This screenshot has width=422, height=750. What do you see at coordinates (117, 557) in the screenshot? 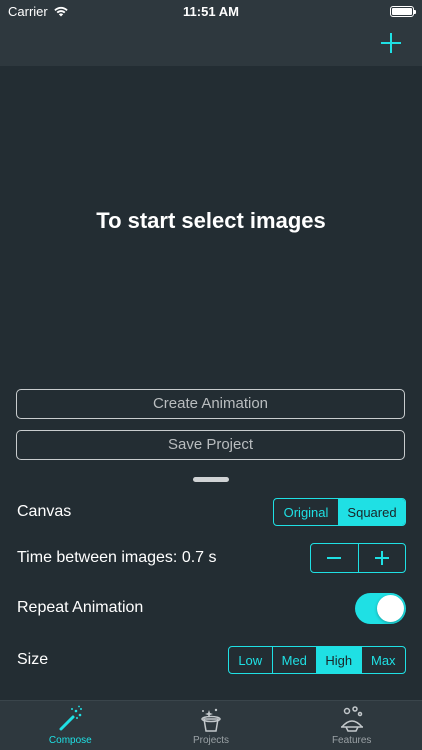
I see `time-label: Time between images: 0.7 s` at bounding box center [117, 557].